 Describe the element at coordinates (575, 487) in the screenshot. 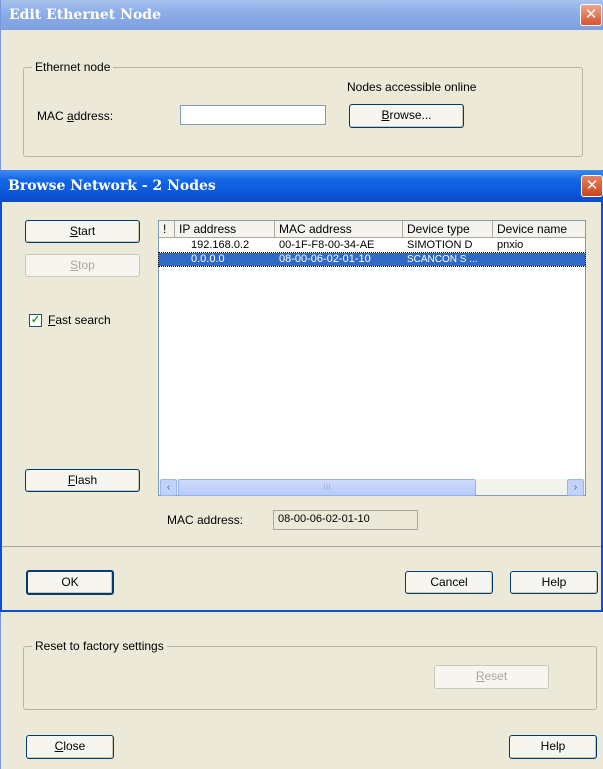

I see `scroll-right-icon: ›` at that location.